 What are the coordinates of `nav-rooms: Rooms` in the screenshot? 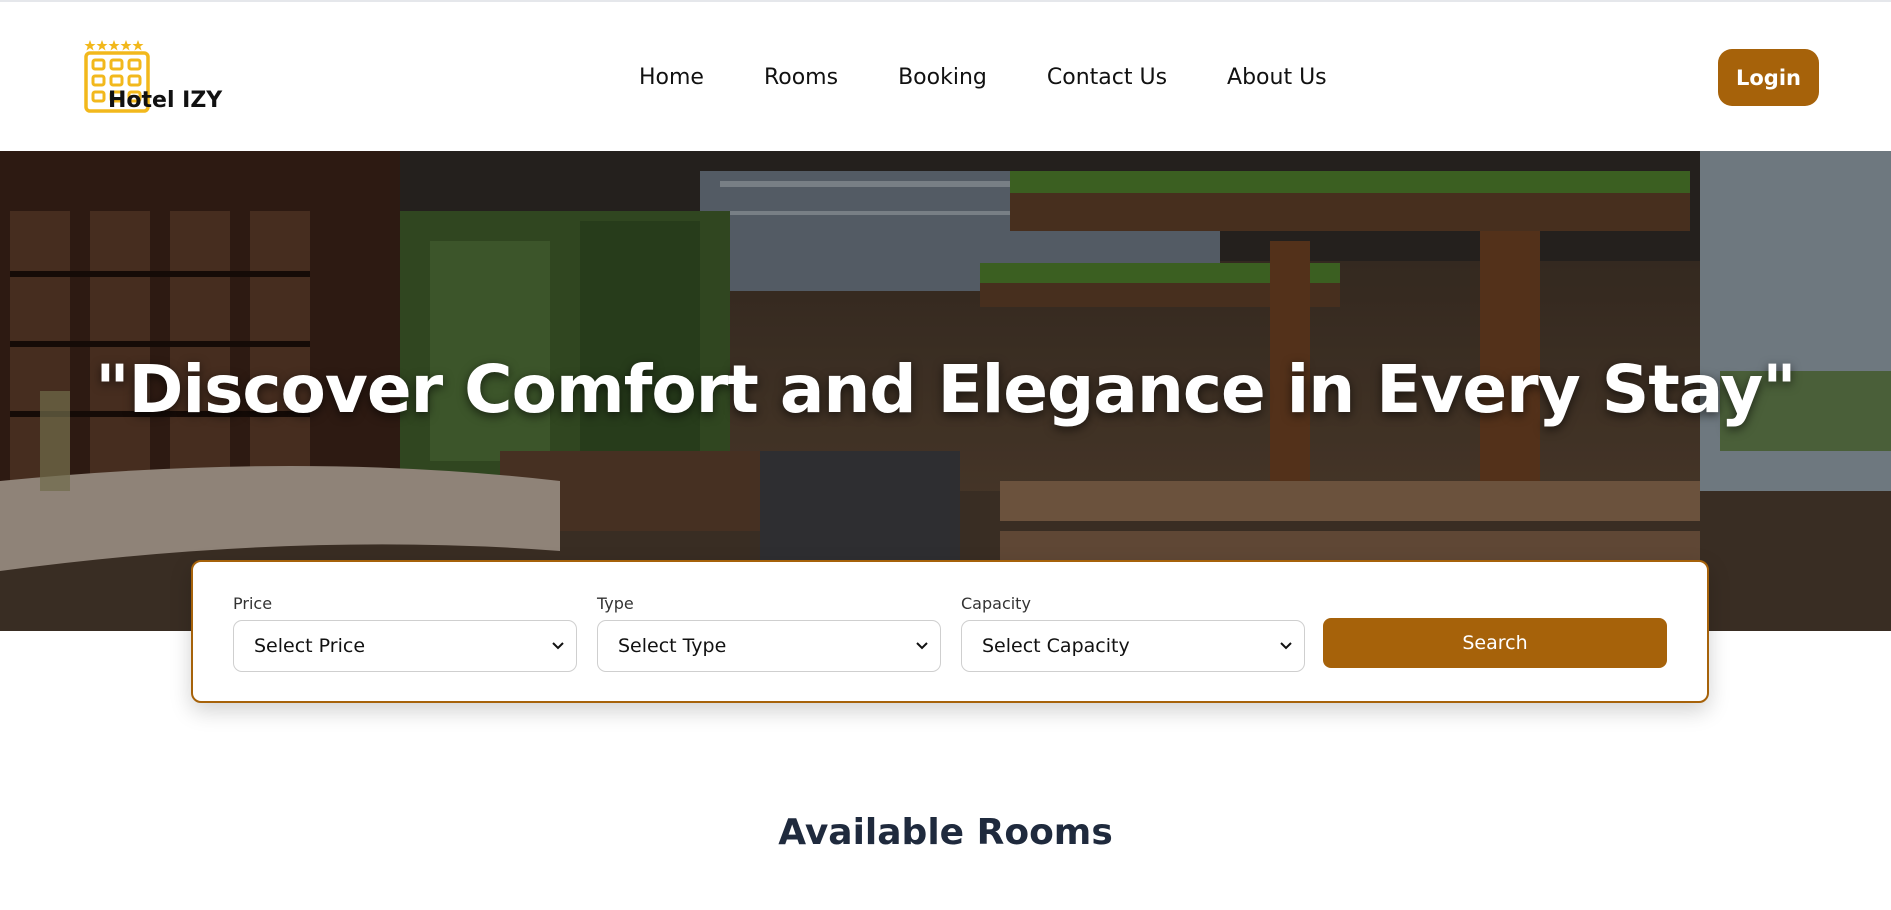 It's located at (801, 78).